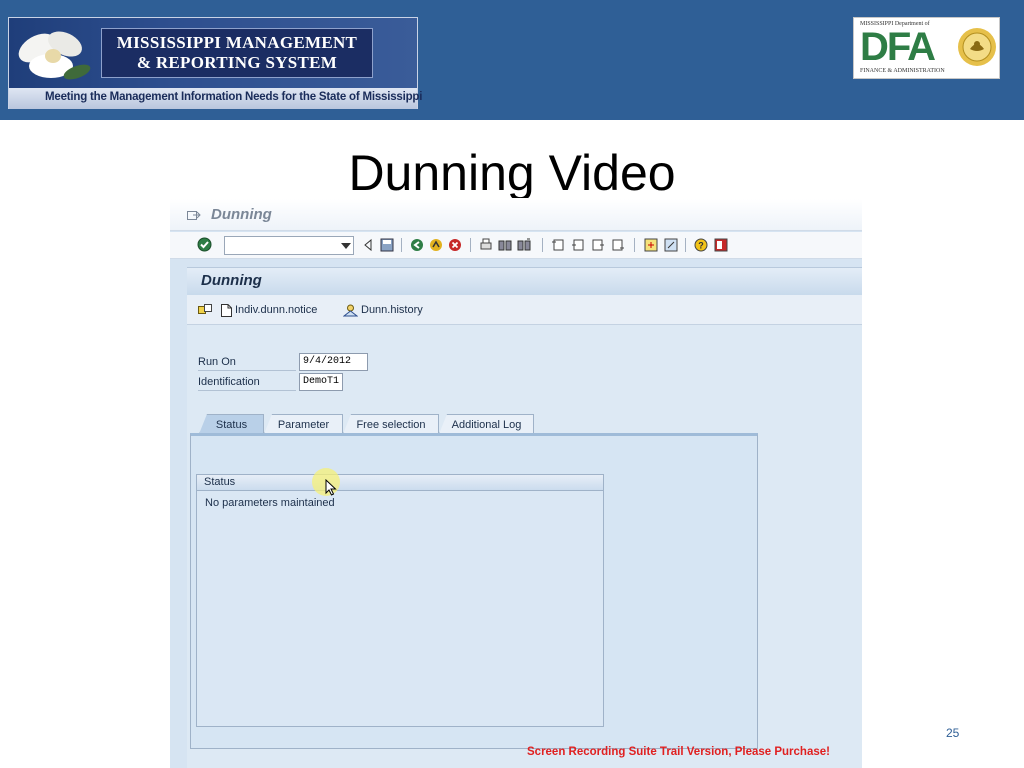  What do you see at coordinates (578, 245) in the screenshot?
I see `previous-page-icon` at bounding box center [578, 245].